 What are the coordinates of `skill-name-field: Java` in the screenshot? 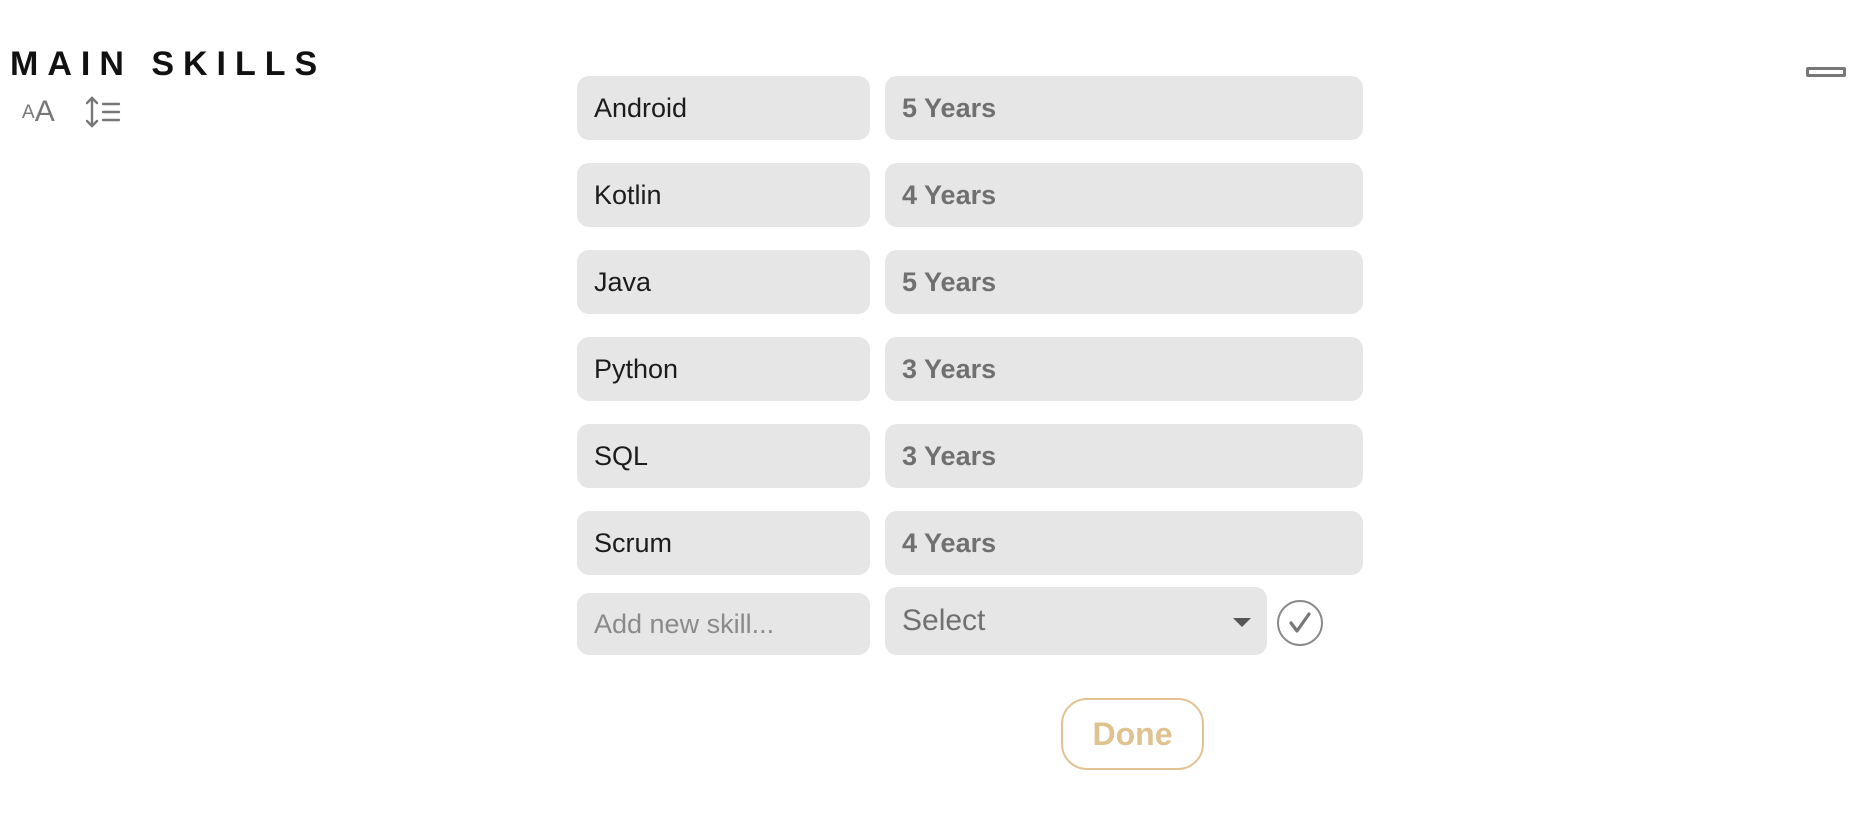 It's located at (723, 282).